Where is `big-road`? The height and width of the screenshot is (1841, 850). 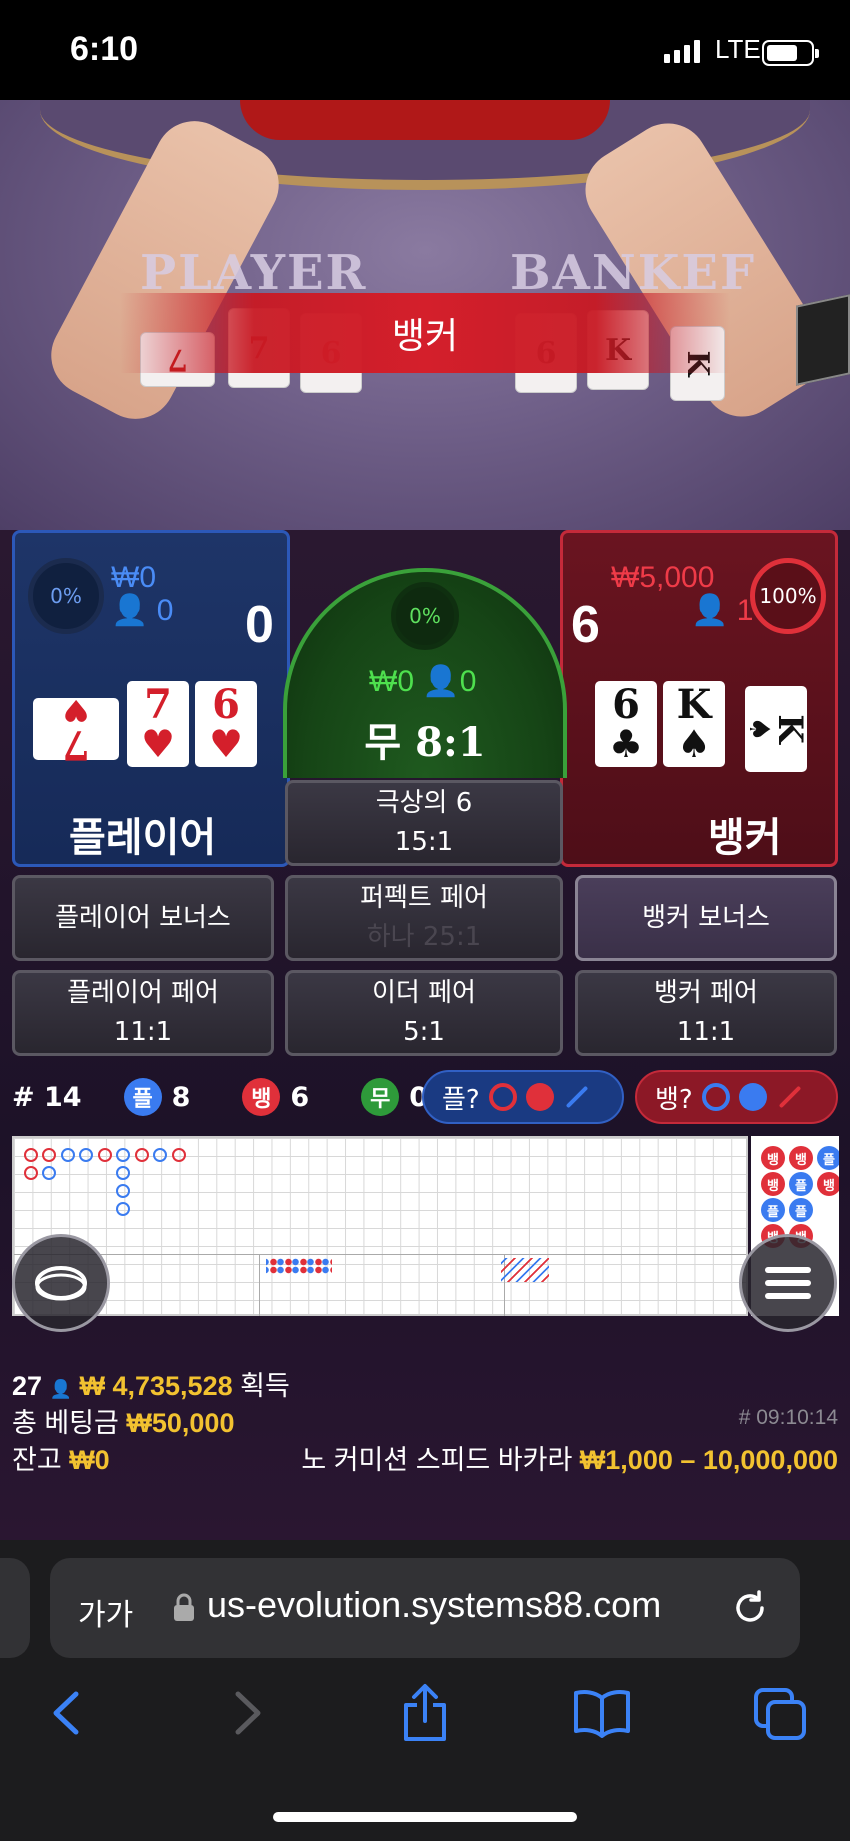
big-road is located at coordinates (380, 1226).